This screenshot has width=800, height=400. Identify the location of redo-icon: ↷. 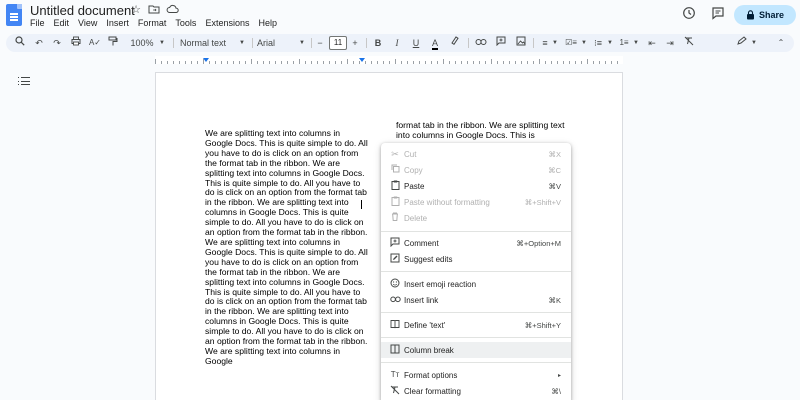
(57, 43).